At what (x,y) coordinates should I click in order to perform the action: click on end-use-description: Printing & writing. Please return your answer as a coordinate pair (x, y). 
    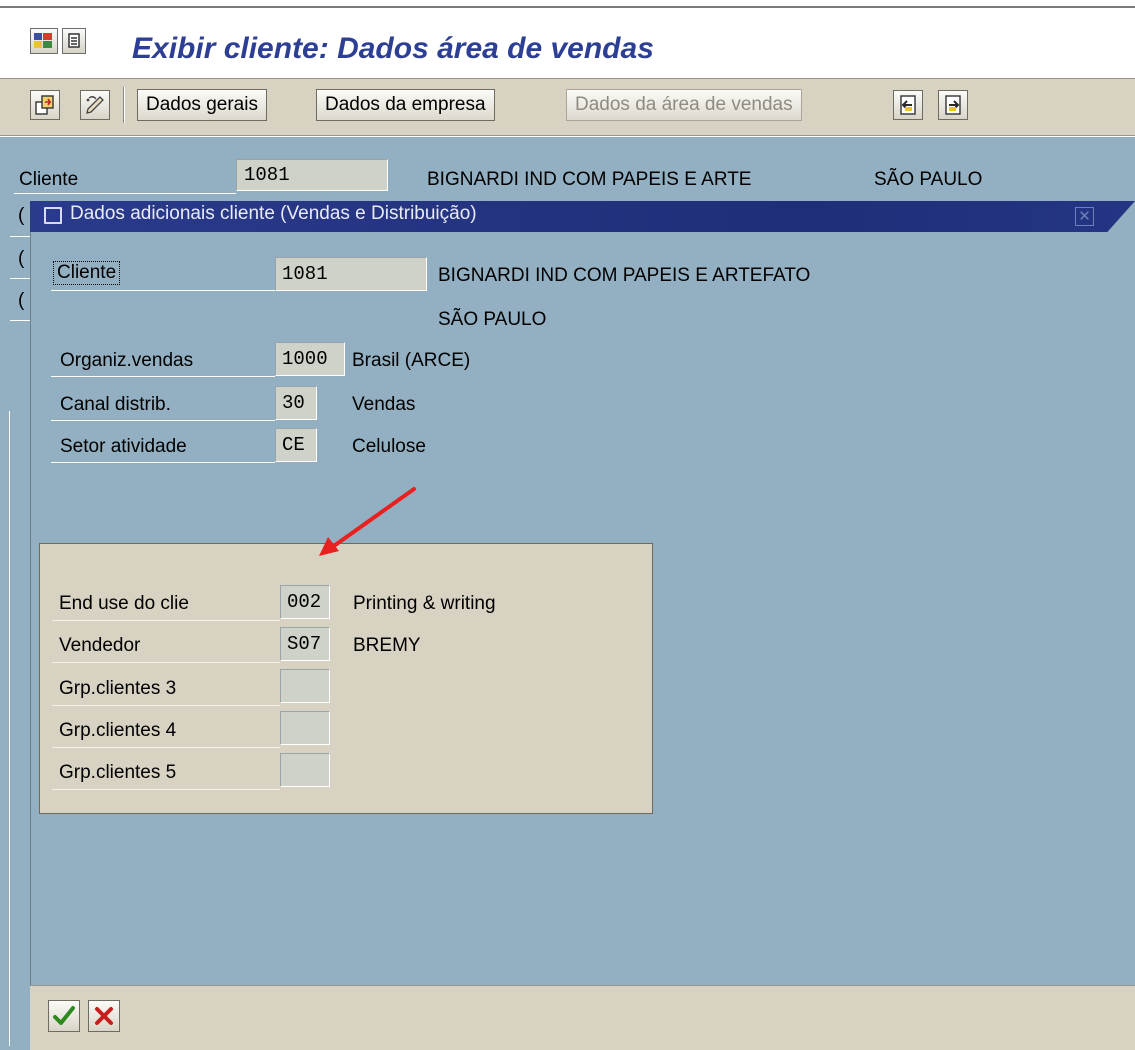
    Looking at the image, I should click on (424, 603).